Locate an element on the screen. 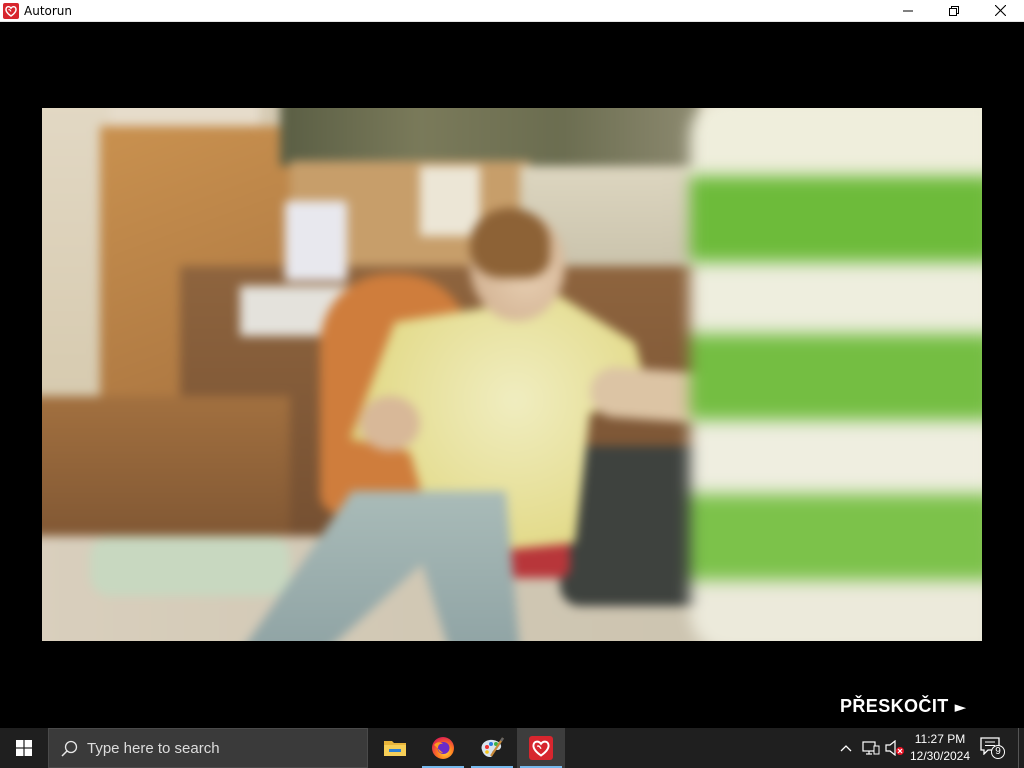 The width and height of the screenshot is (1024, 768). minimize-button is located at coordinates (908, 10).